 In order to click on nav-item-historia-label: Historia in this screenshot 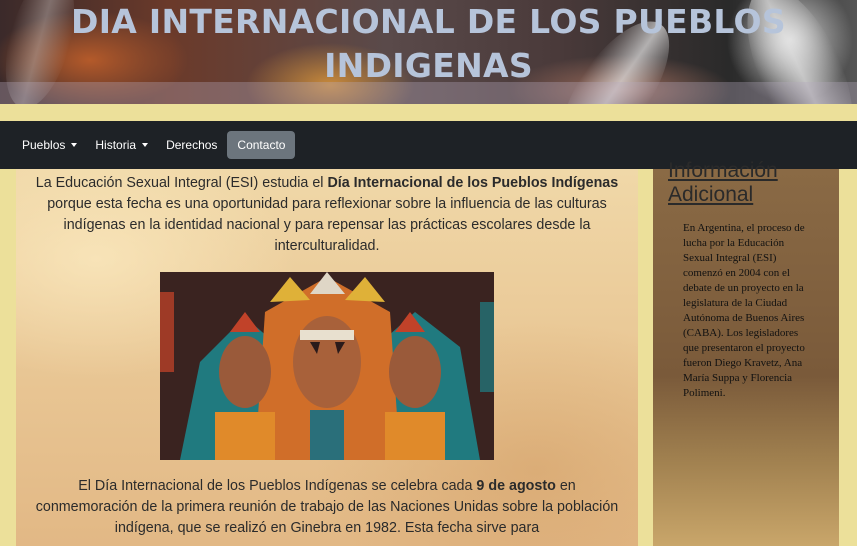, I will do `click(116, 145)`.